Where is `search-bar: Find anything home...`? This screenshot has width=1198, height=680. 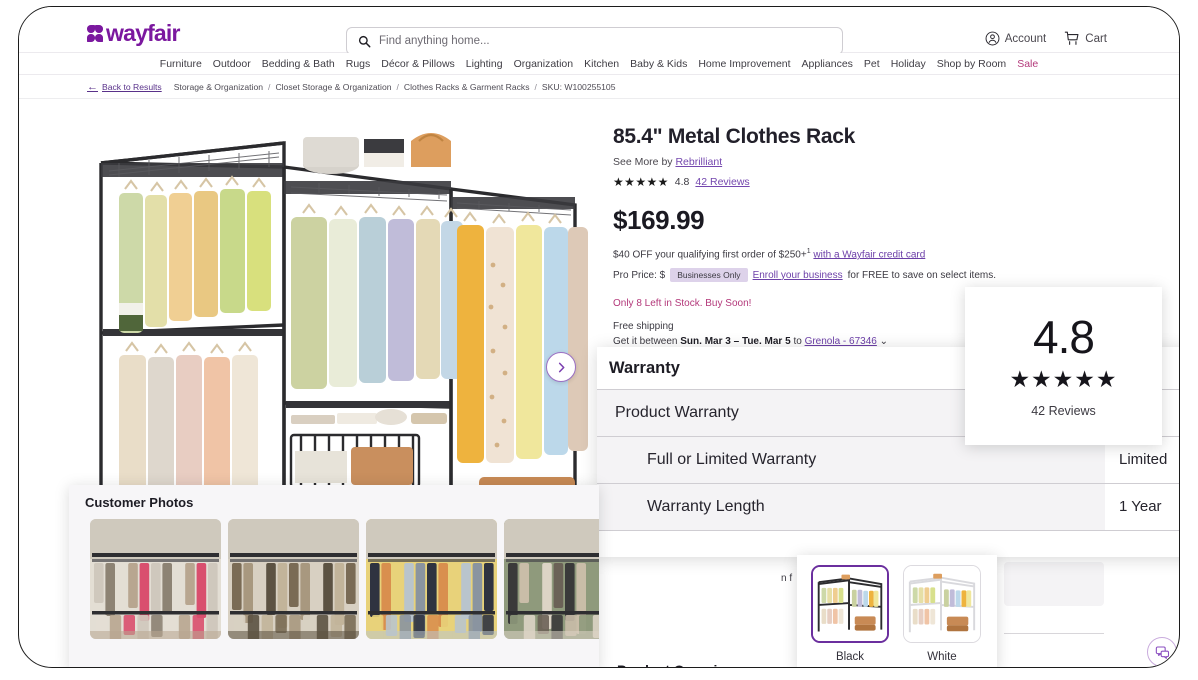
search-bar: Find anything home... is located at coordinates (594, 41).